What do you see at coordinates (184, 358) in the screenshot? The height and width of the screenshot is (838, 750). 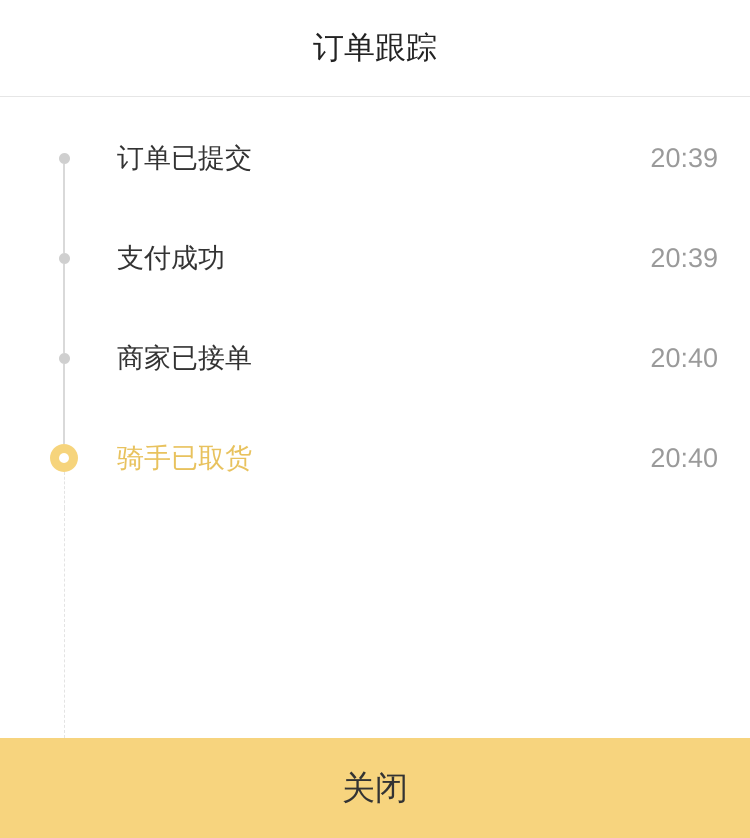 I see `status-label: 商家已接单` at bounding box center [184, 358].